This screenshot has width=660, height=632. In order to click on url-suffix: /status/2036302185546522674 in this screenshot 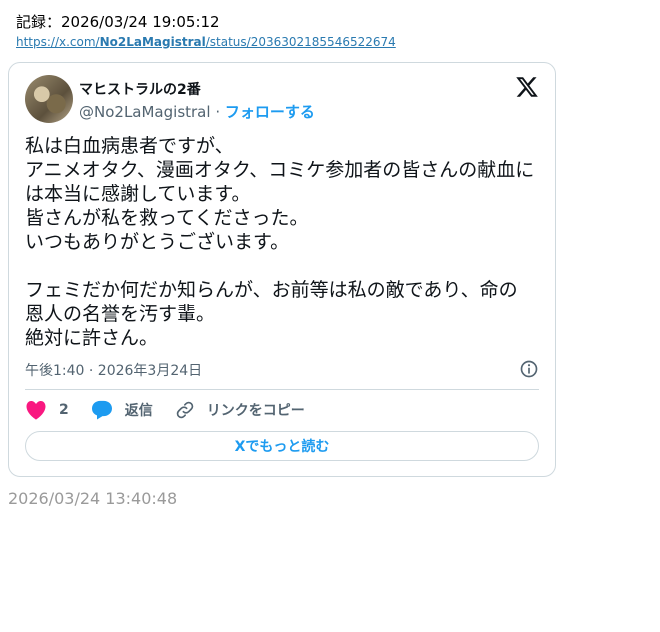, I will do `click(300, 42)`.